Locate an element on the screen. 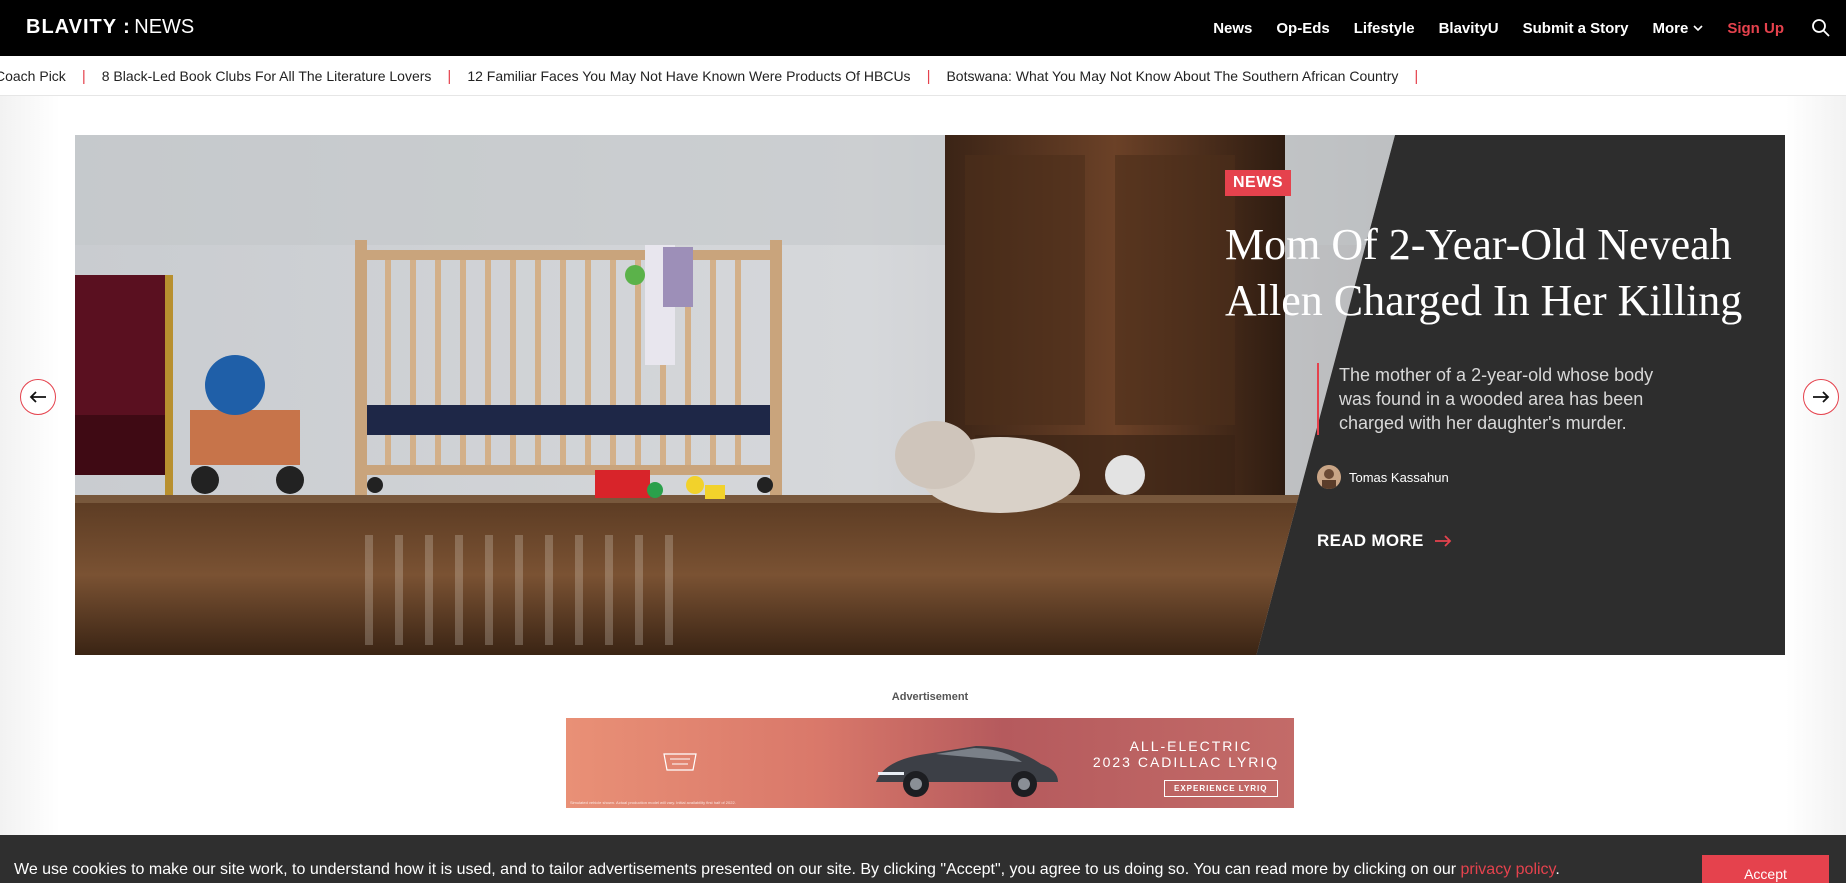 This screenshot has height=883, width=1846. ad-headline-line2: 2023 CADILLAC LYRIQ is located at coordinates (1186, 762).